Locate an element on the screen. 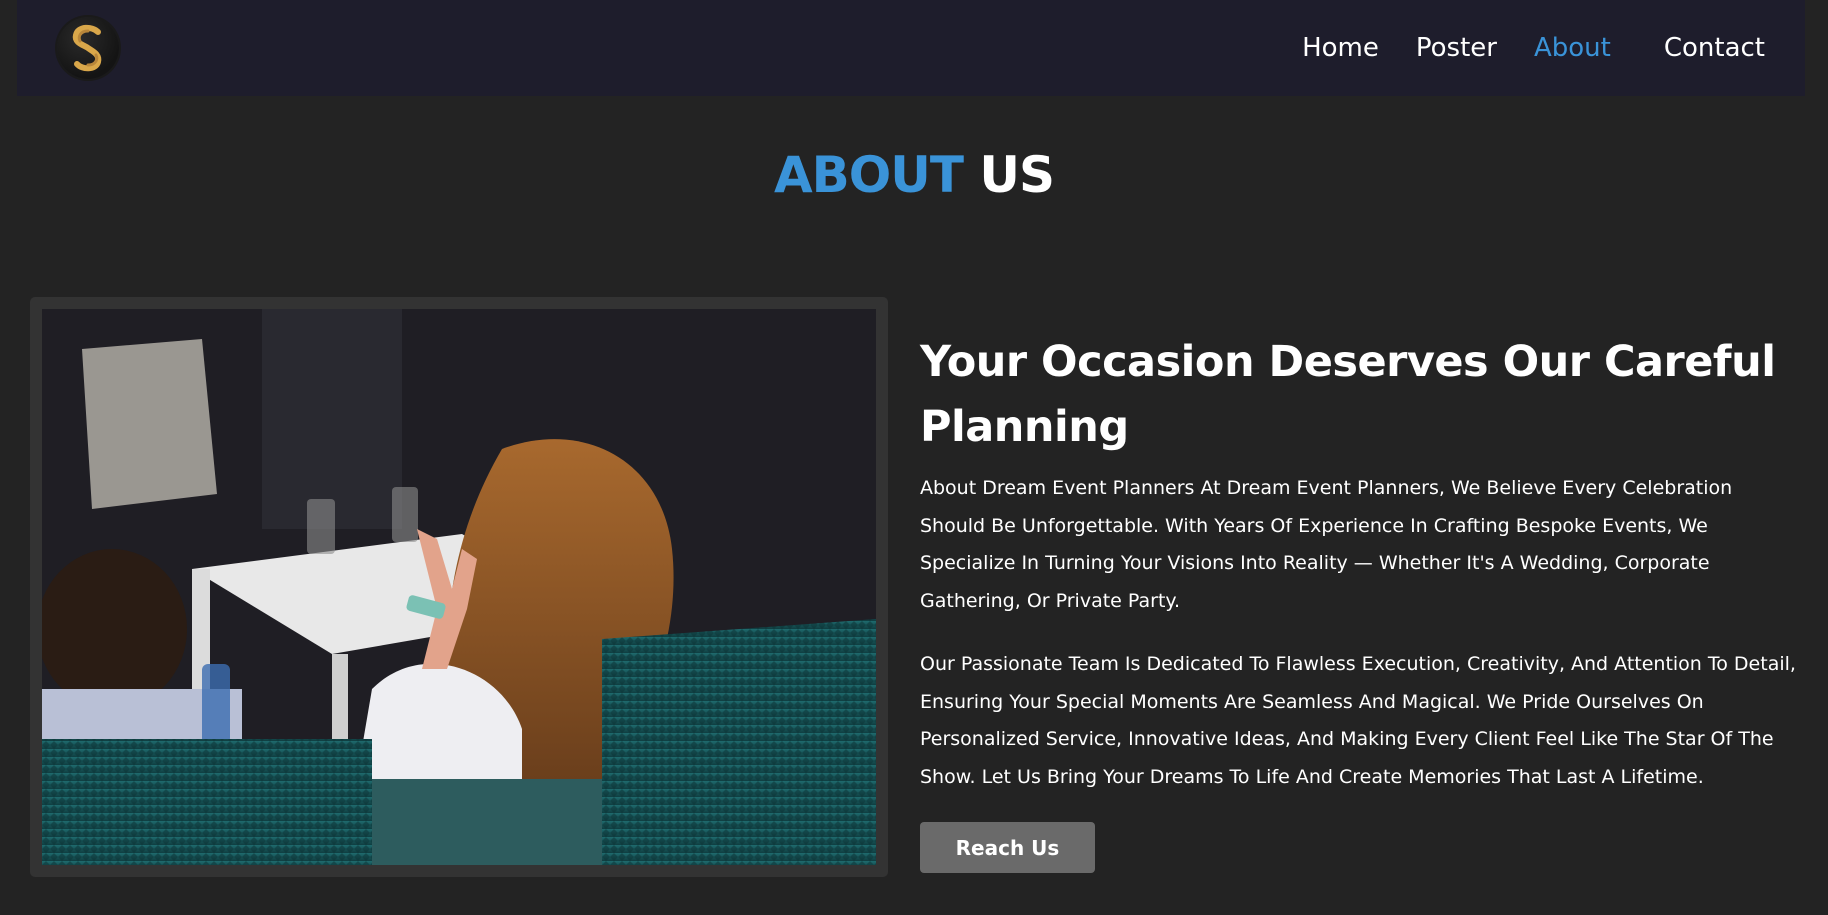 This screenshot has width=1828, height=915. cs-monogram-logo-icon is located at coordinates (87, 48).